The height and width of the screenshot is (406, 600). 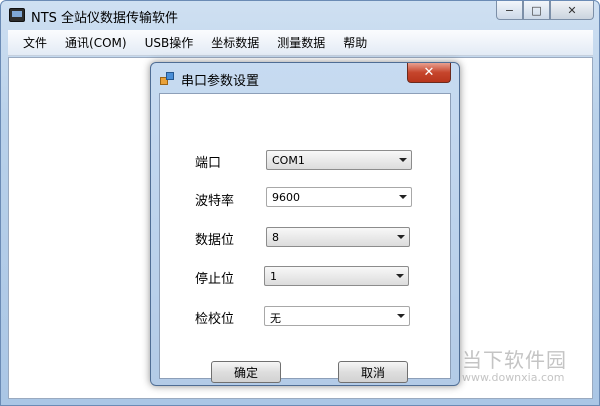 What do you see at coordinates (338, 237) in the screenshot?
I see `databits-select: 8` at bounding box center [338, 237].